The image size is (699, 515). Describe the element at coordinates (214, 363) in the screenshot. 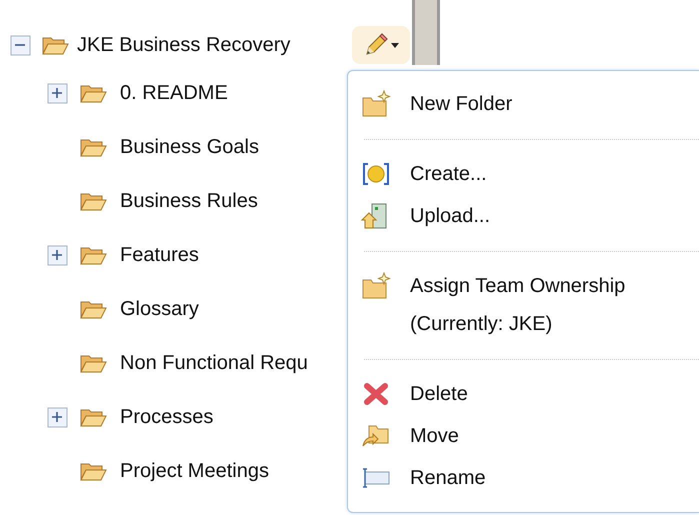

I see `tree-item: Non Functional Requ` at that location.